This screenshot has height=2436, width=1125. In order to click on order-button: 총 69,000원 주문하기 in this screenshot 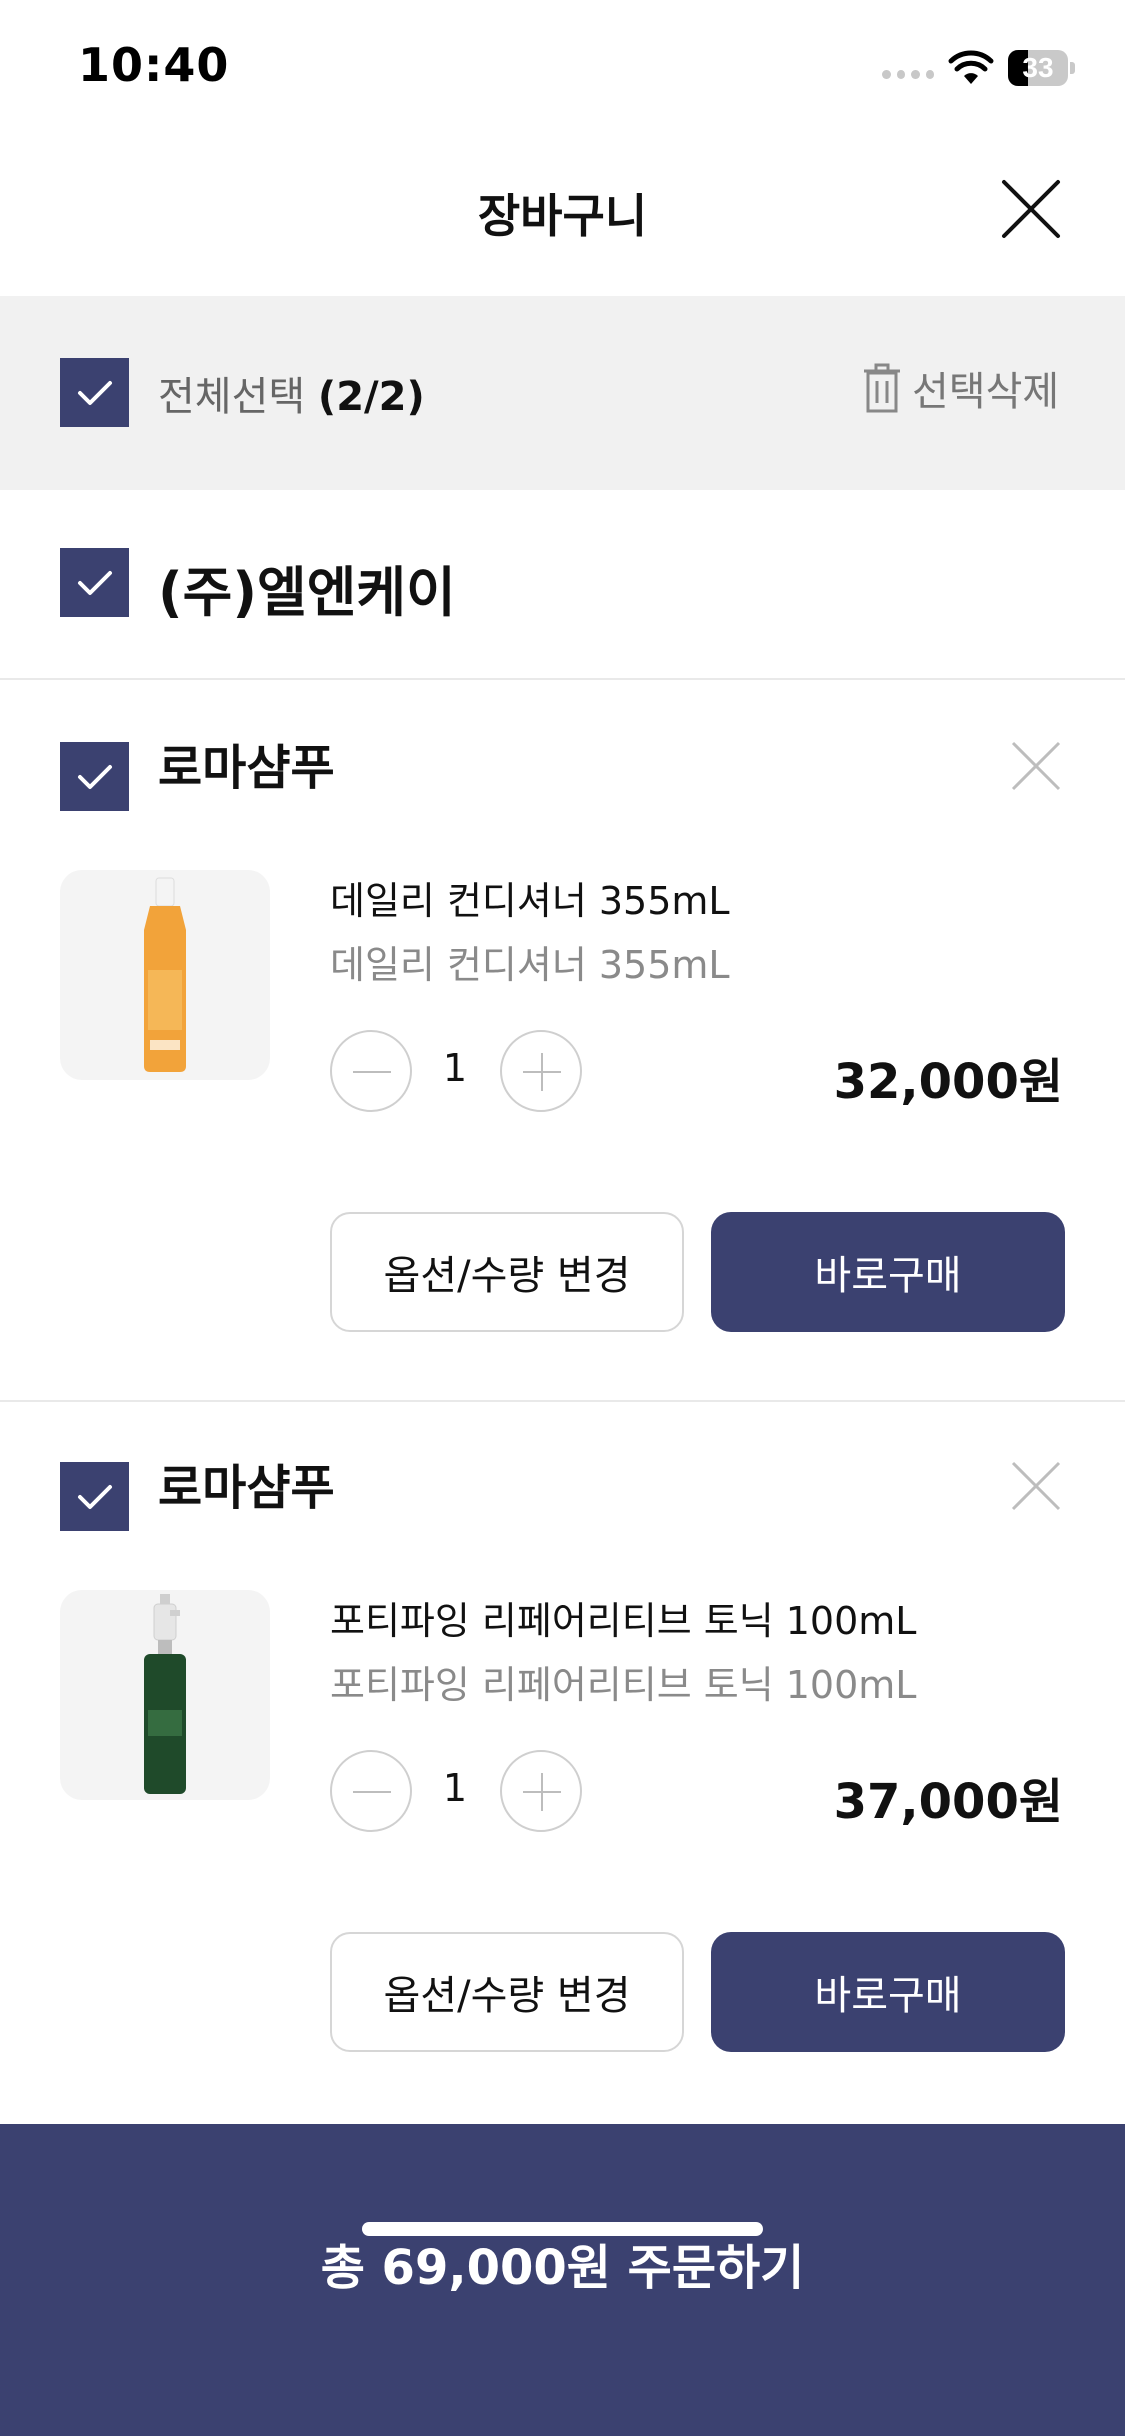, I will do `click(562, 2280)`.